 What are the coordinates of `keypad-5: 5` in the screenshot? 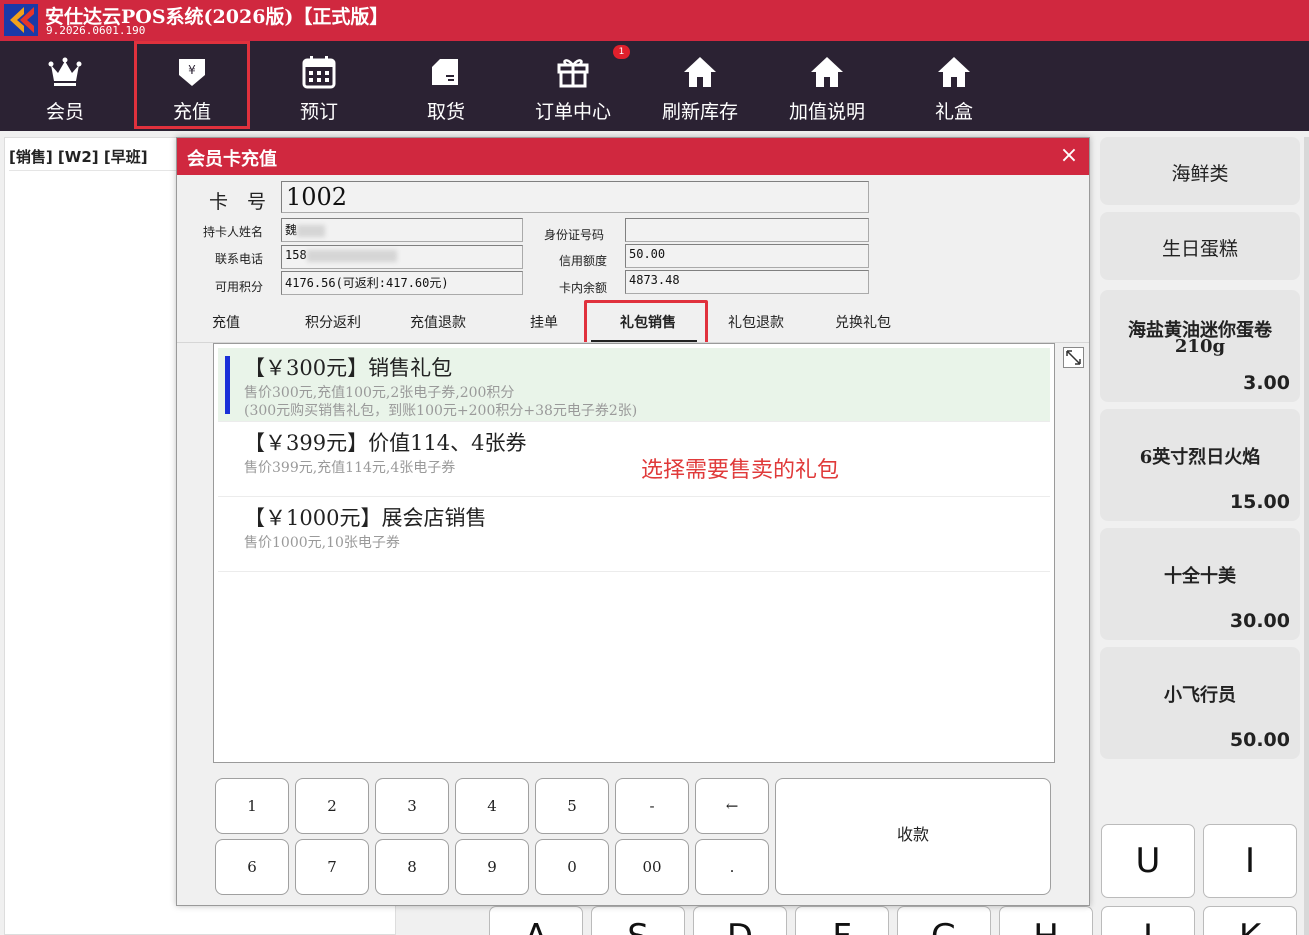 It's located at (572, 806).